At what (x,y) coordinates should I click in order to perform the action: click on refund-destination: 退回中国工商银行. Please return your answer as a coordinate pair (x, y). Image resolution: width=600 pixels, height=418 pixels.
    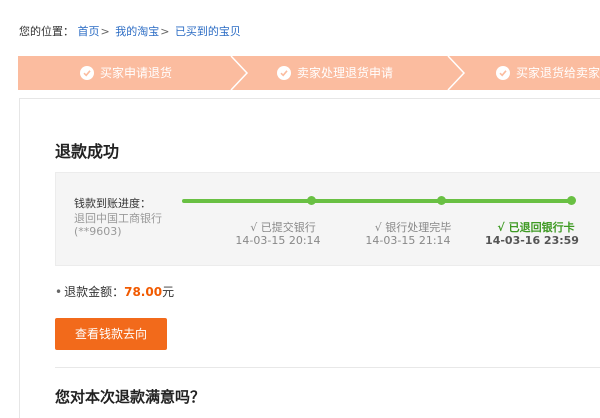
    Looking at the image, I should click on (118, 218).